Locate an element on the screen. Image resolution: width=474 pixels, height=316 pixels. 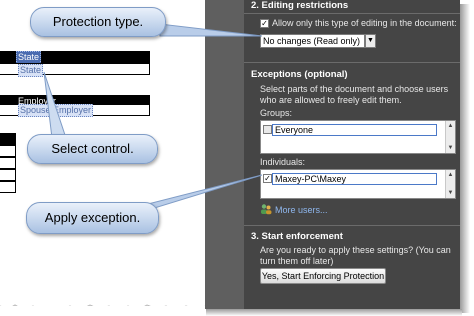
drop-shadow-right is located at coordinates (465, 158).